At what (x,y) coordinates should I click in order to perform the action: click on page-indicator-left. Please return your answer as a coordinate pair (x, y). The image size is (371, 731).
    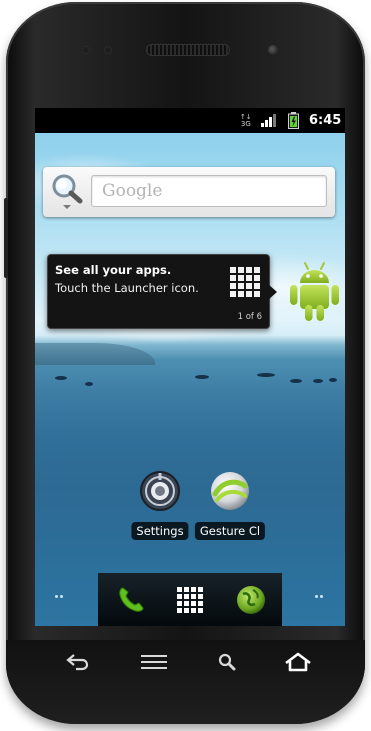
    Looking at the image, I should click on (59, 596).